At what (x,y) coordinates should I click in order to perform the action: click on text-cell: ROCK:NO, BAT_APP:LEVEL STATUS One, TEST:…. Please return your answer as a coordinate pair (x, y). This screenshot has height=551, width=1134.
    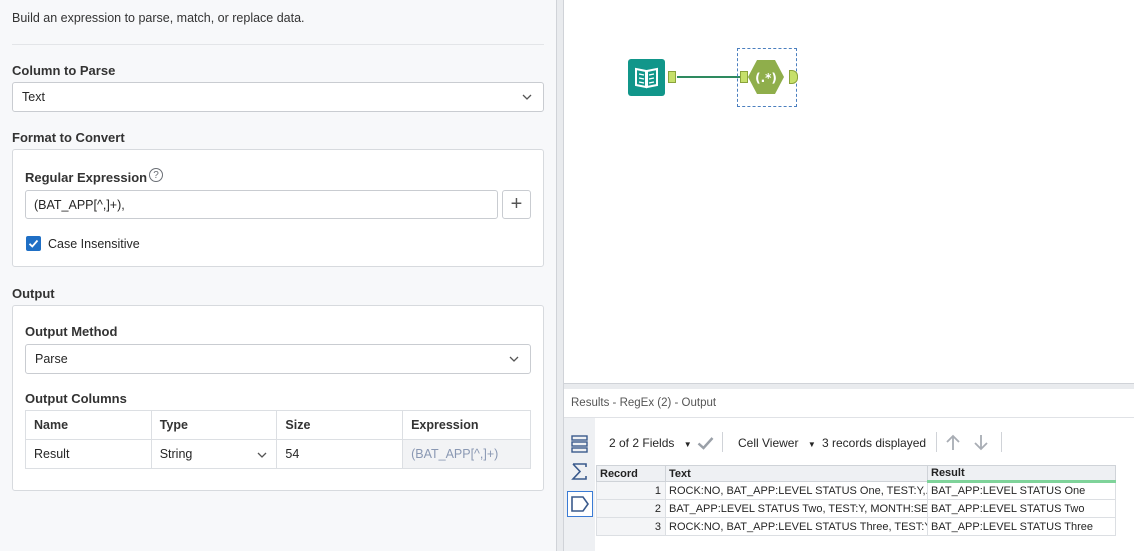
    Looking at the image, I should click on (796, 490).